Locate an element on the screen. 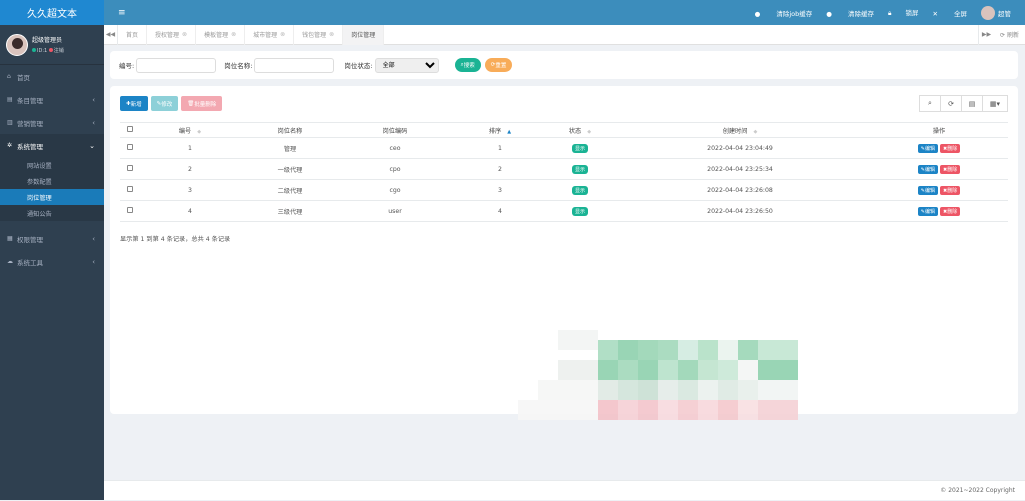  post-name-label: 岗位名称: is located at coordinates (238, 66).